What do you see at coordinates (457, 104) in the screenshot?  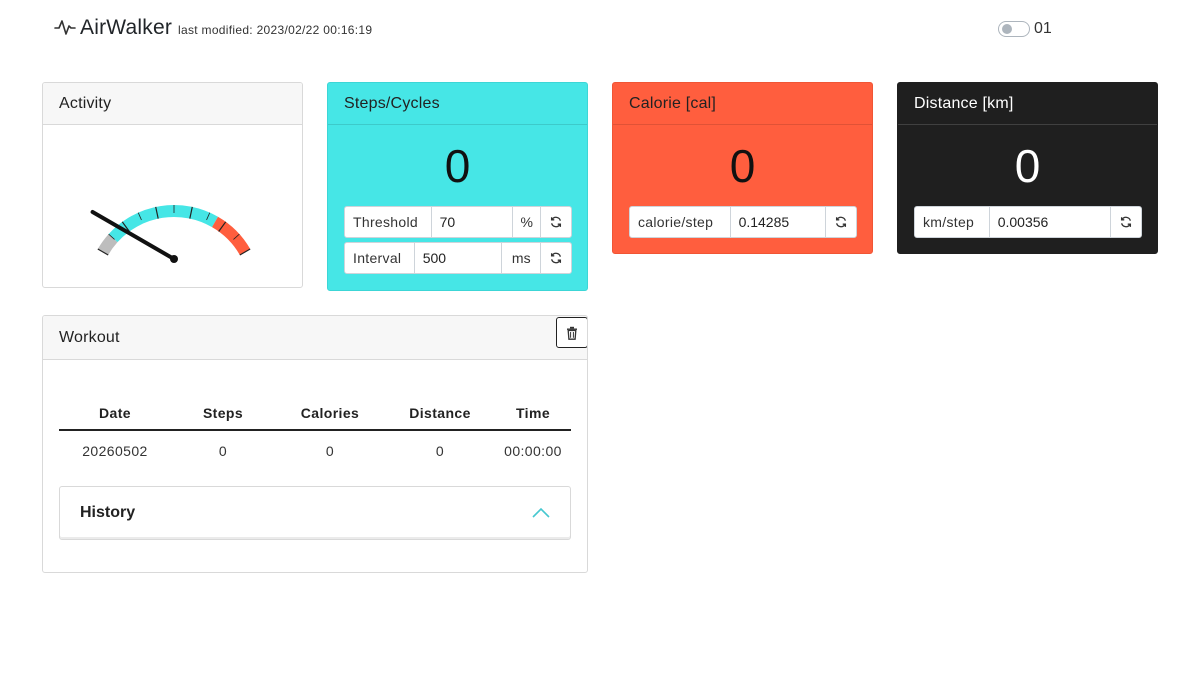 I see `steps-card-header: Steps/Cycles` at bounding box center [457, 104].